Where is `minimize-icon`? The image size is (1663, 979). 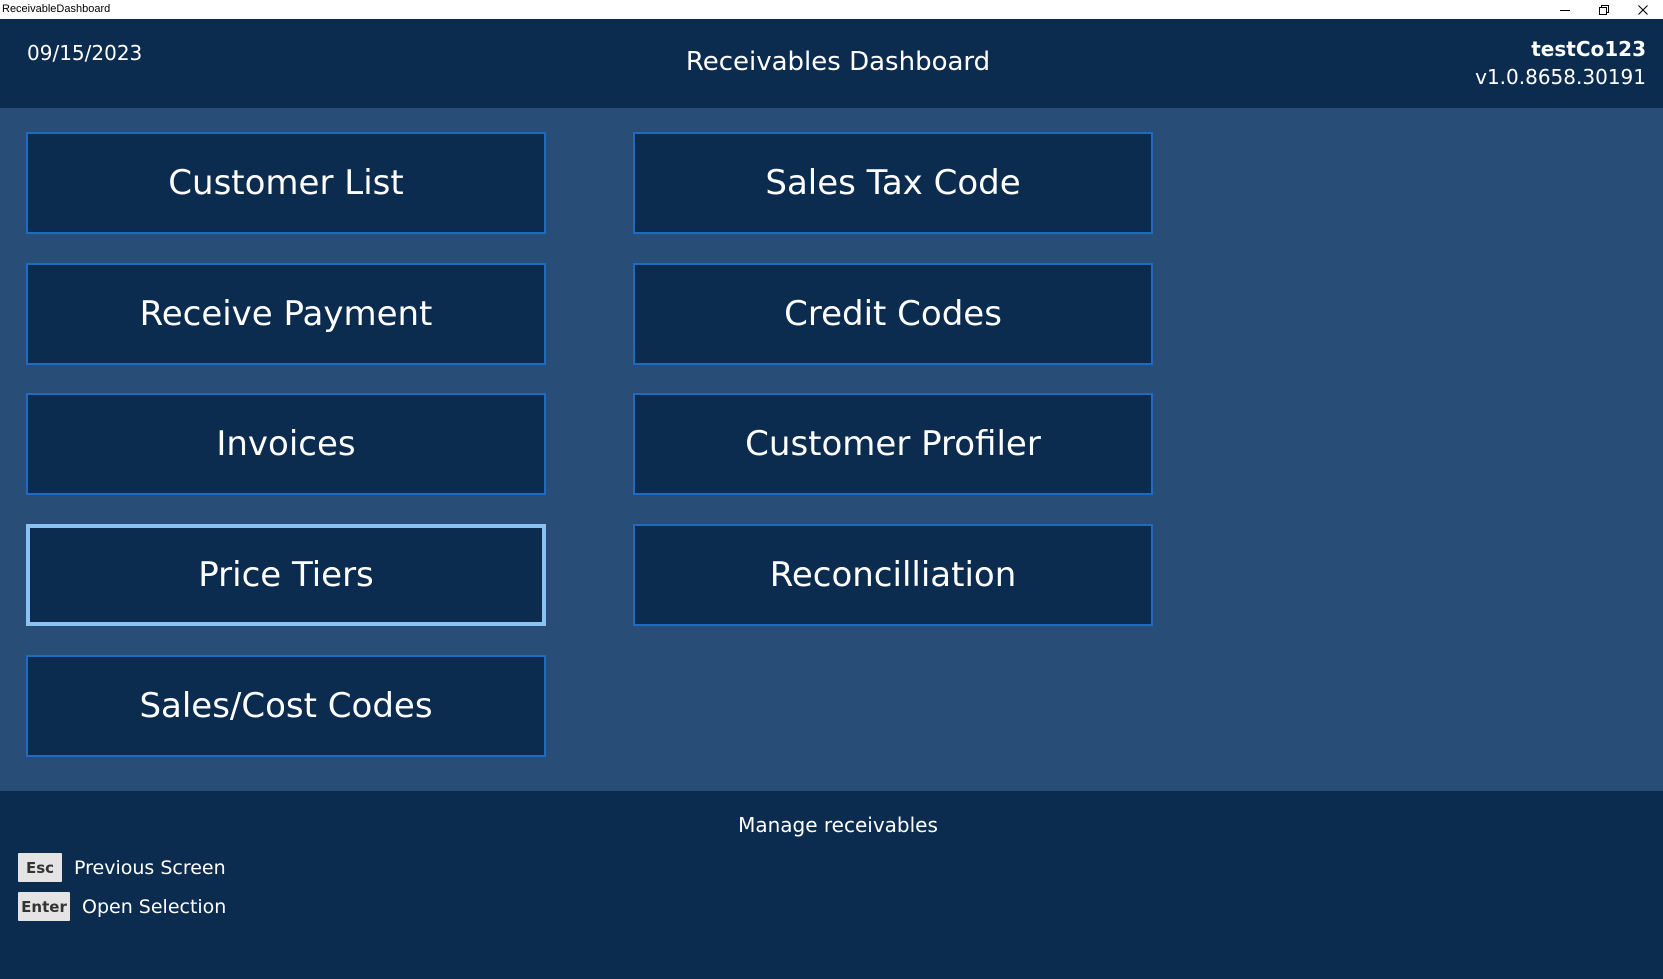 minimize-icon is located at coordinates (1565, 10).